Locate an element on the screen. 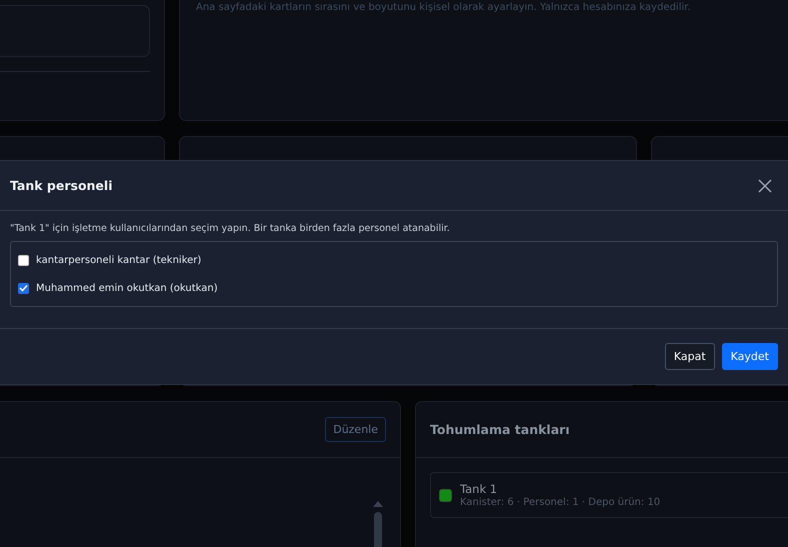  tank-details: Kanister: 6 · Personel: 1 · Depo ürün: 10 is located at coordinates (560, 502).